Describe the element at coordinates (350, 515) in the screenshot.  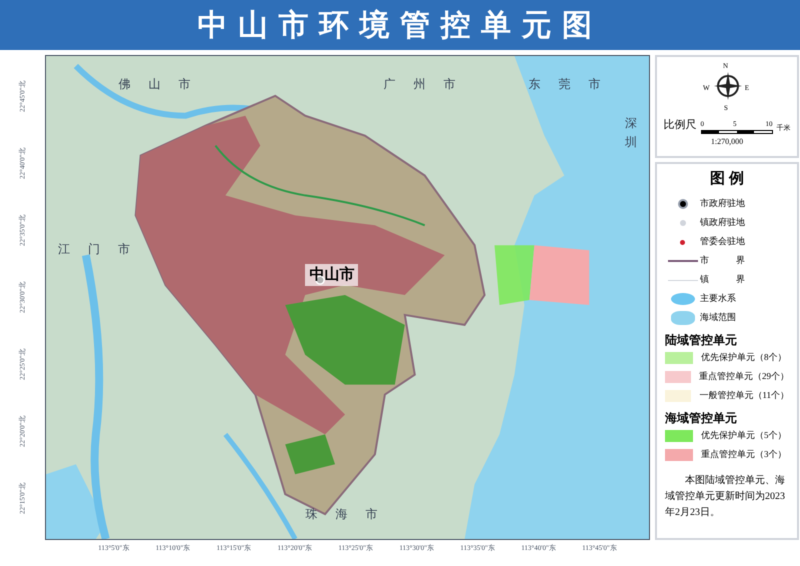
I see `place-label: 珠海市` at that location.